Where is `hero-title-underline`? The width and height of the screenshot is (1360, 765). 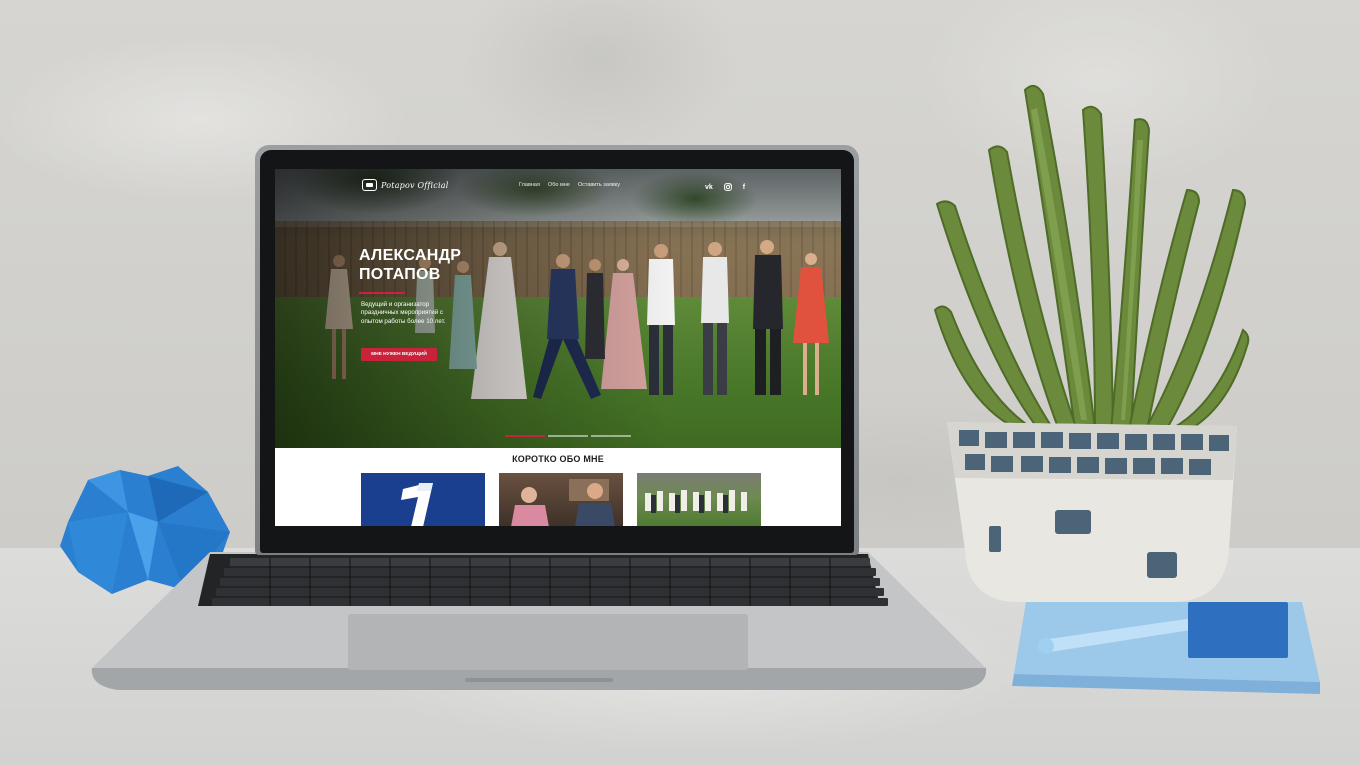
hero-title-underline is located at coordinates (382, 293).